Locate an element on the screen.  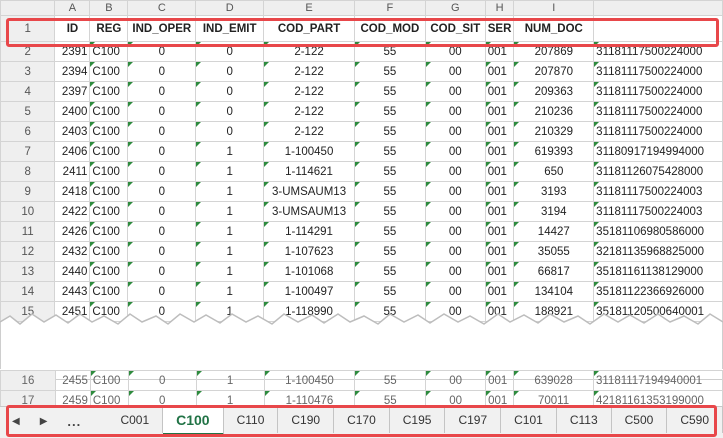
cell-cod-part: 1-110476 is located at coordinates (309, 398).